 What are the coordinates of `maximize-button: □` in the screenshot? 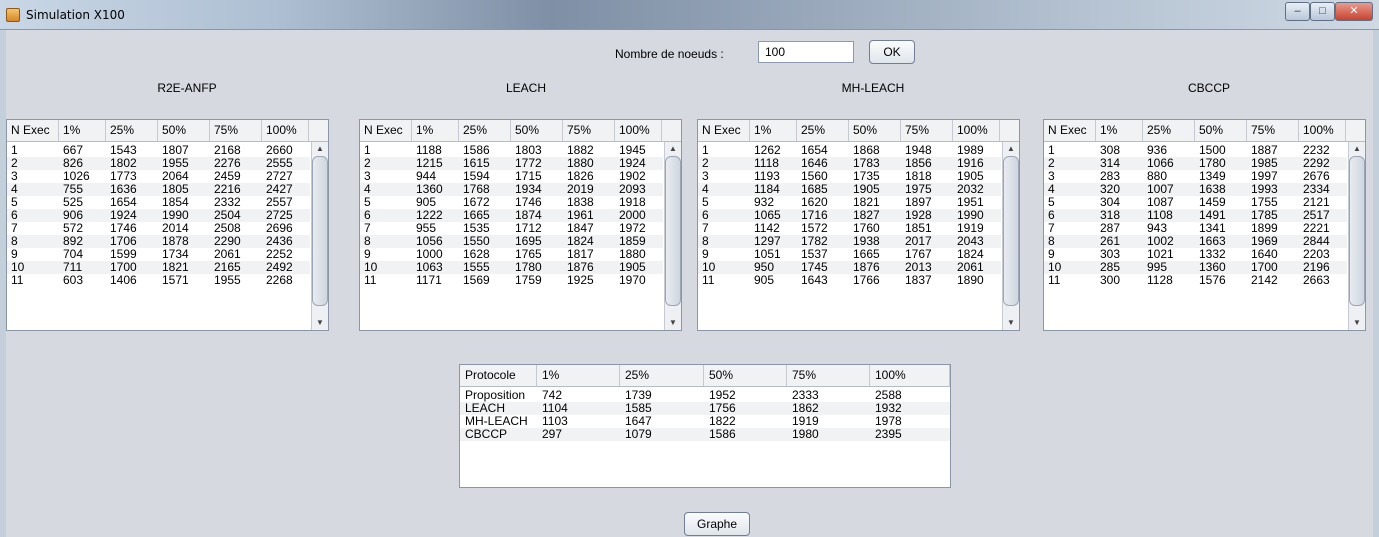 It's located at (1322, 11).